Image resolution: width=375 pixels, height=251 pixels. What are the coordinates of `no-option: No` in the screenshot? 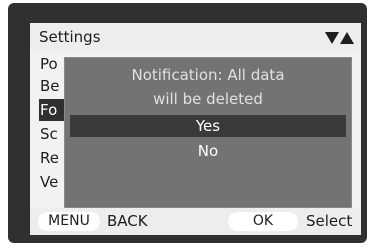 It's located at (208, 151).